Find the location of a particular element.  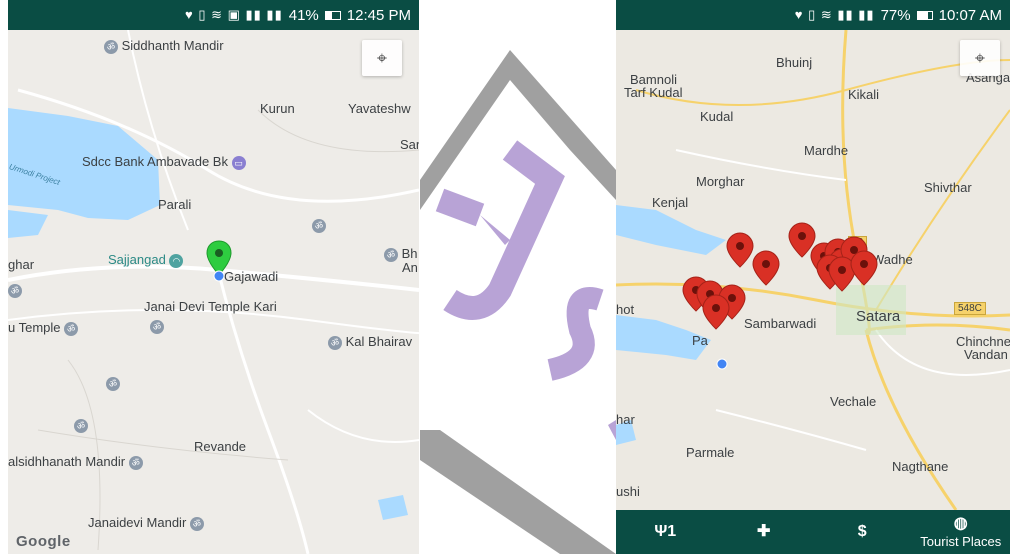

place-kudal: Kudal is located at coordinates (717, 116).